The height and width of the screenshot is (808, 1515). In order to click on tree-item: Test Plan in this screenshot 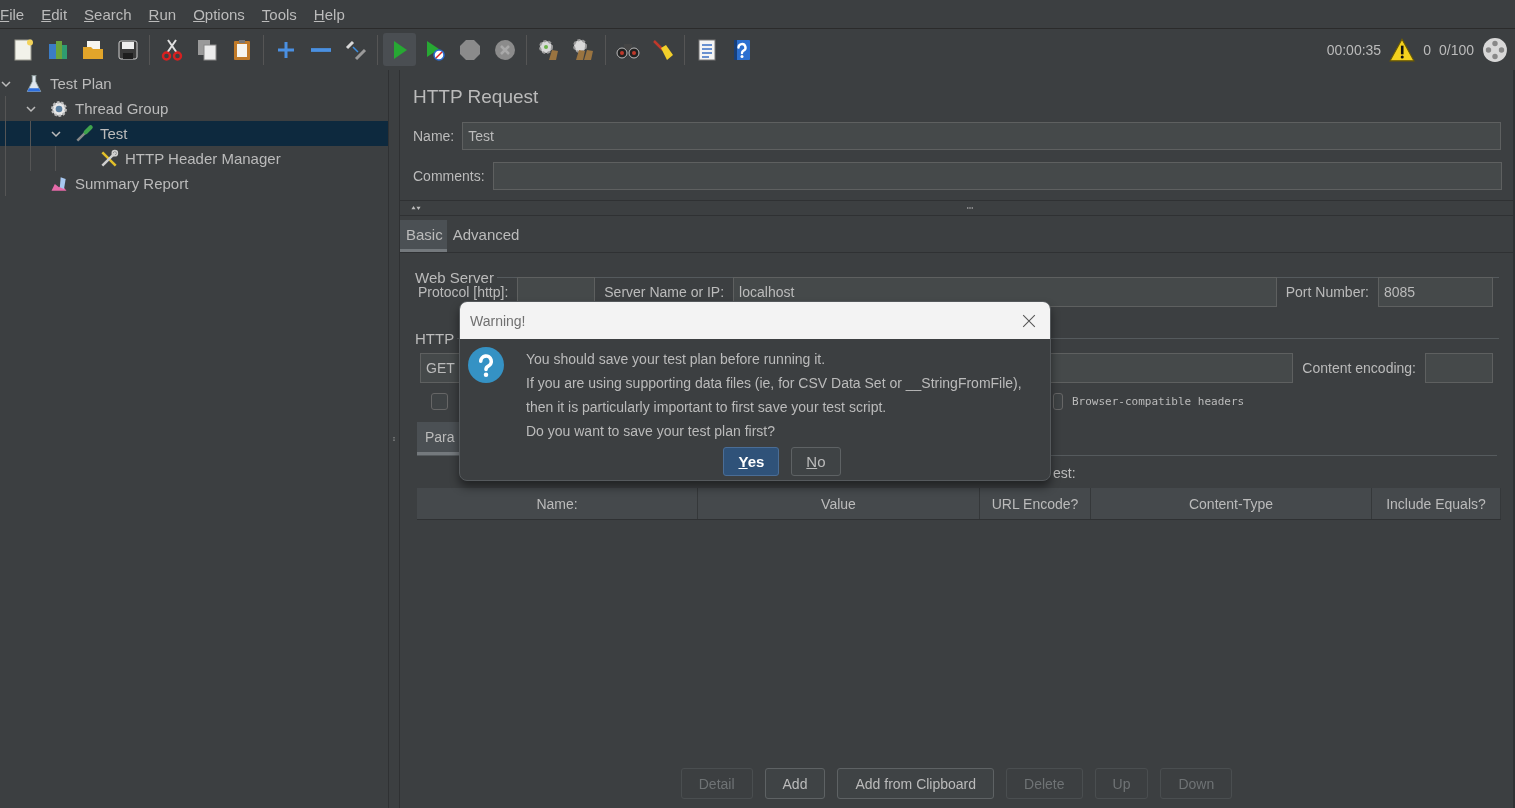, I will do `click(194, 83)`.